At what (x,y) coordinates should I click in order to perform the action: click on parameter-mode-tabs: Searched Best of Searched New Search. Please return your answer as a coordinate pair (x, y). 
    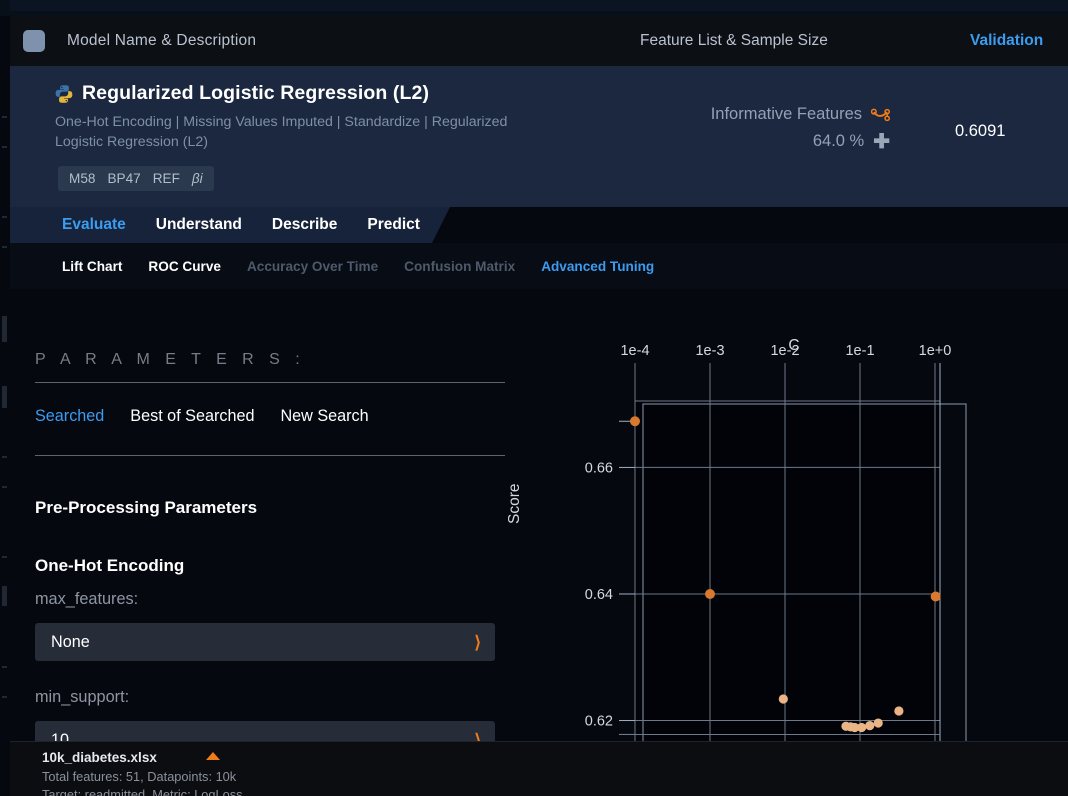
    Looking at the image, I should click on (202, 416).